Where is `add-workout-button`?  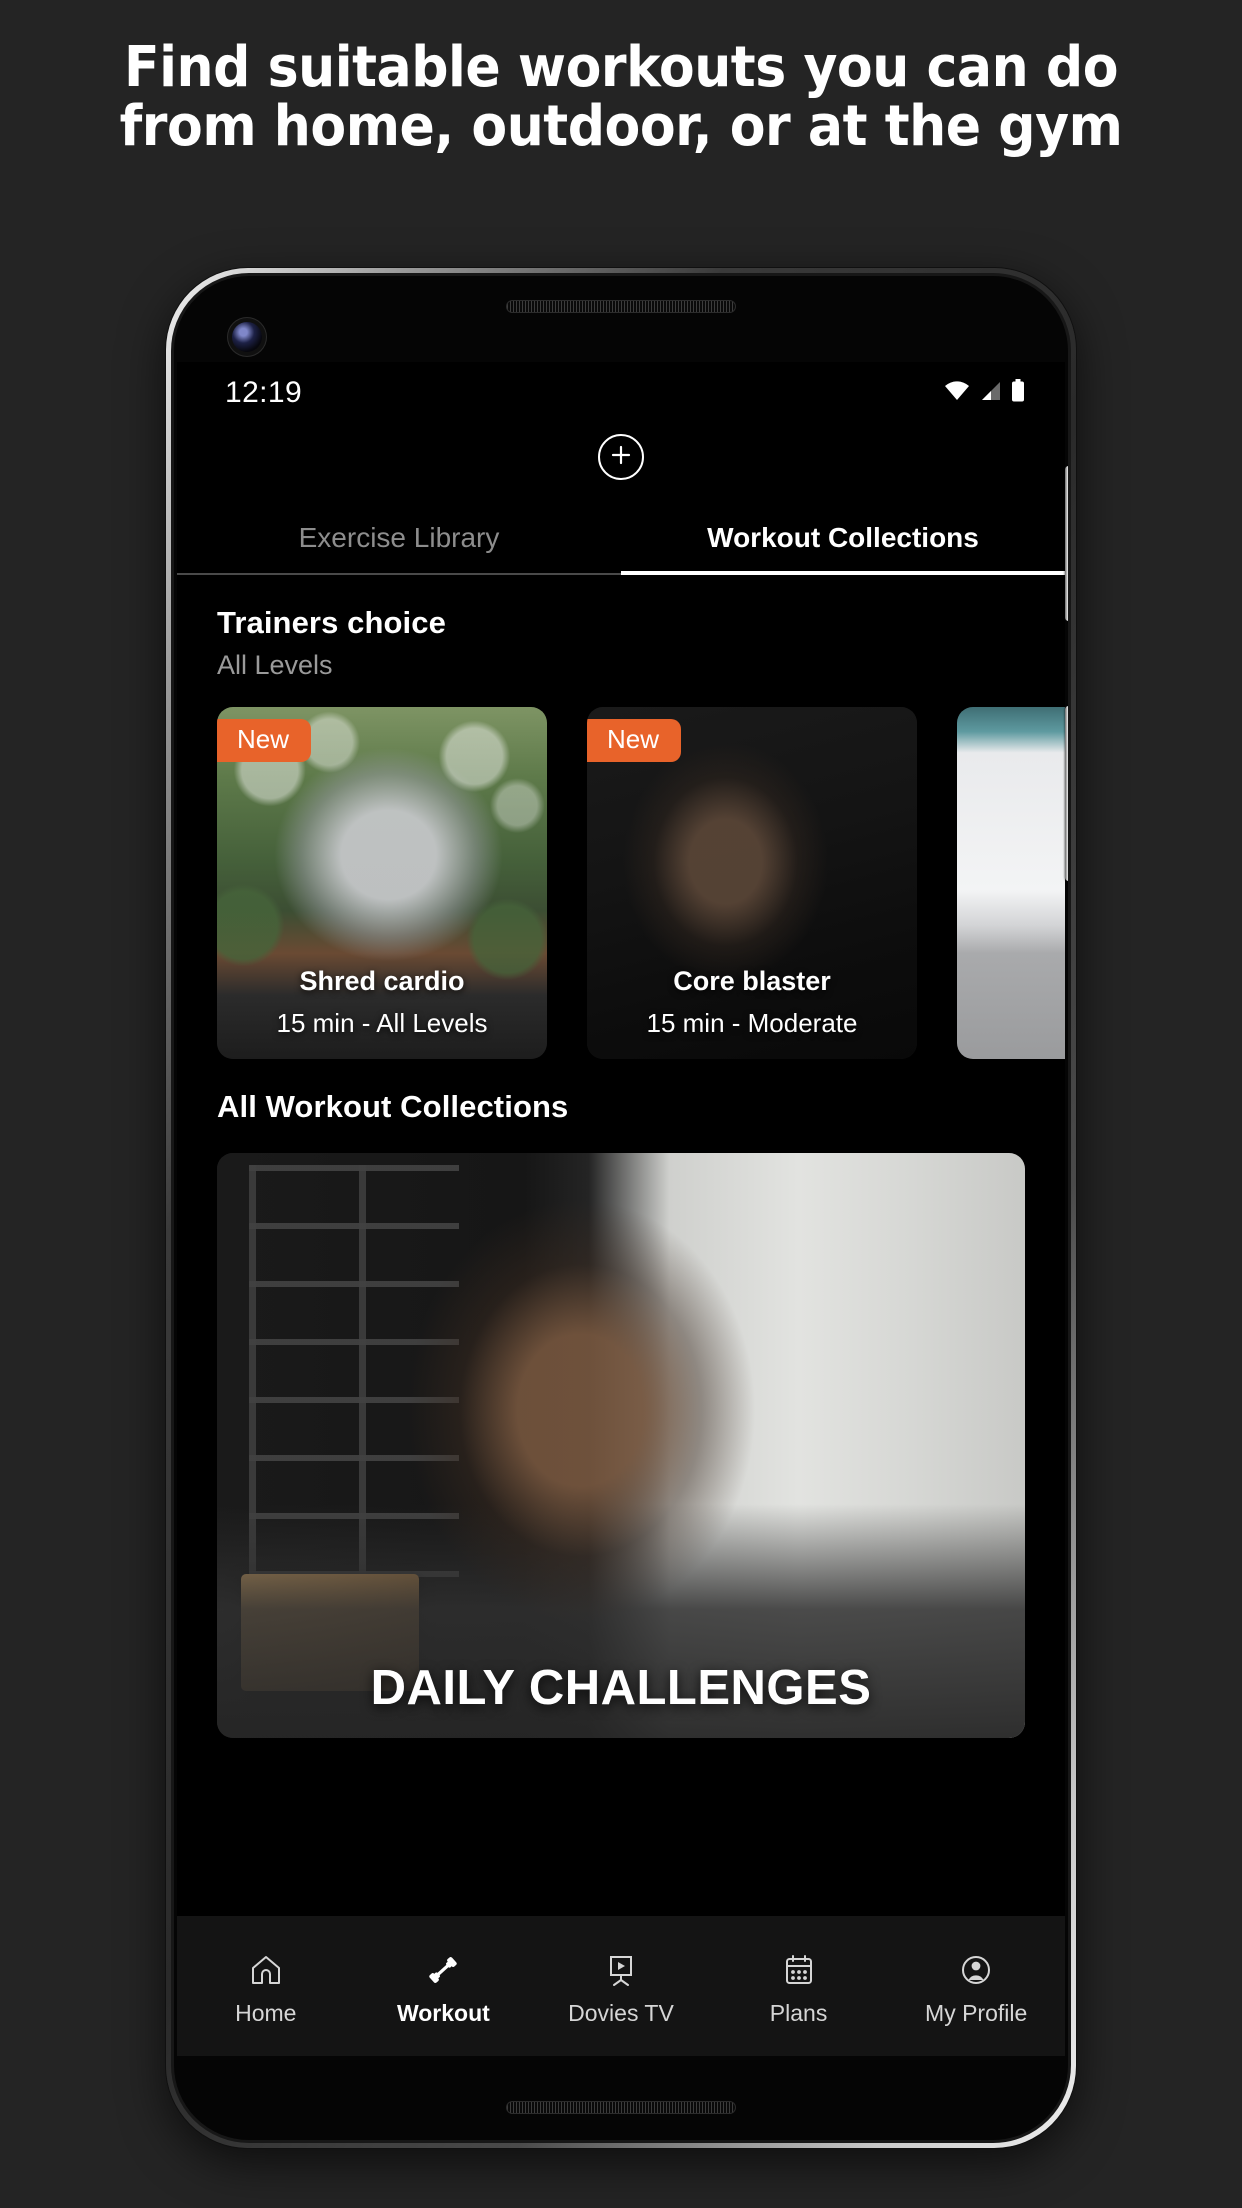 add-workout-button is located at coordinates (621, 457).